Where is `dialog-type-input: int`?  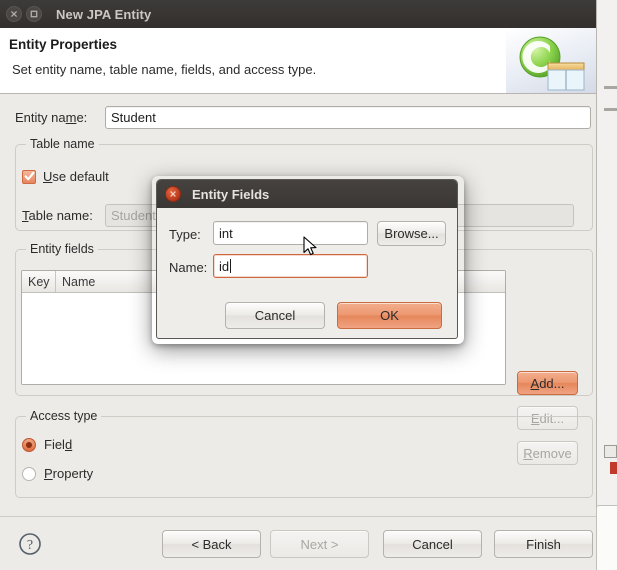 dialog-type-input: int is located at coordinates (290, 233).